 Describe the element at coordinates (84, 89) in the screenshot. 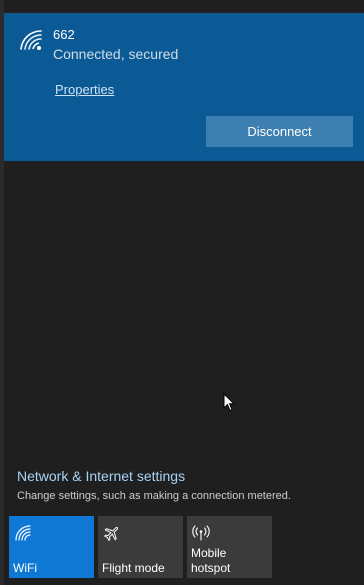

I see `properties-link: Properties` at that location.